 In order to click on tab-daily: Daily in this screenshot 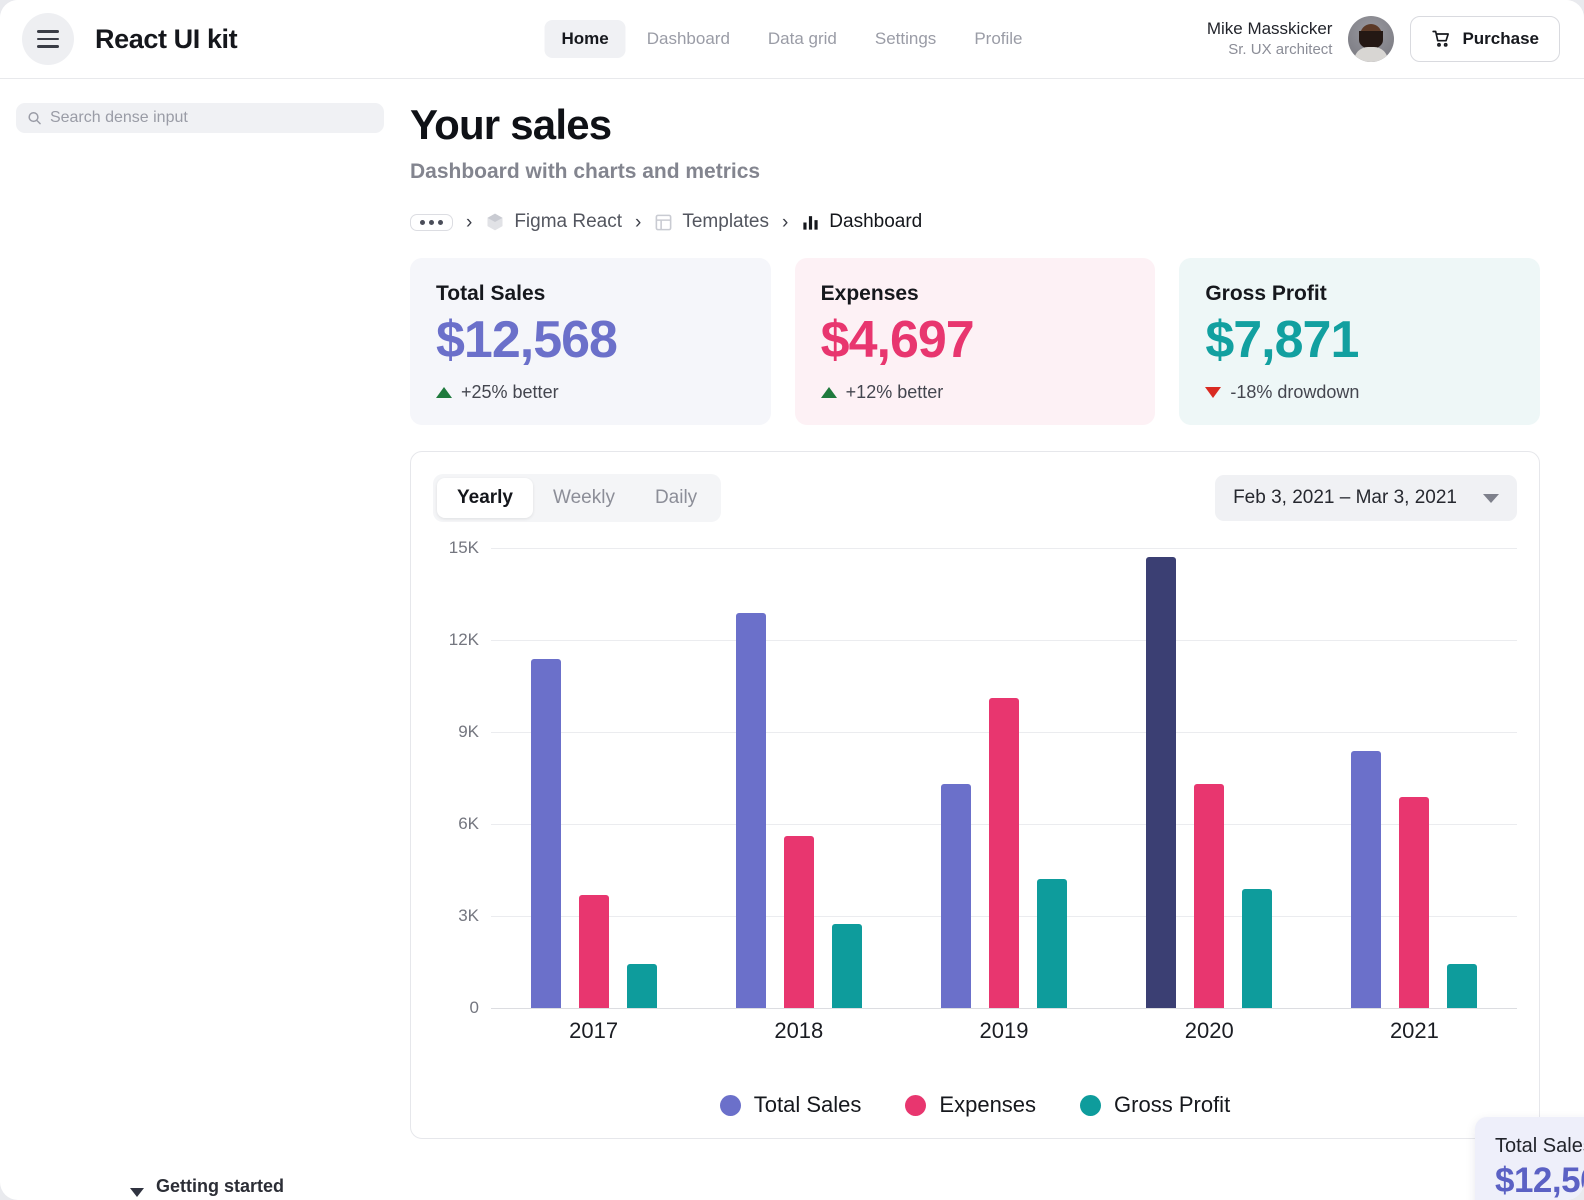, I will do `click(676, 498)`.